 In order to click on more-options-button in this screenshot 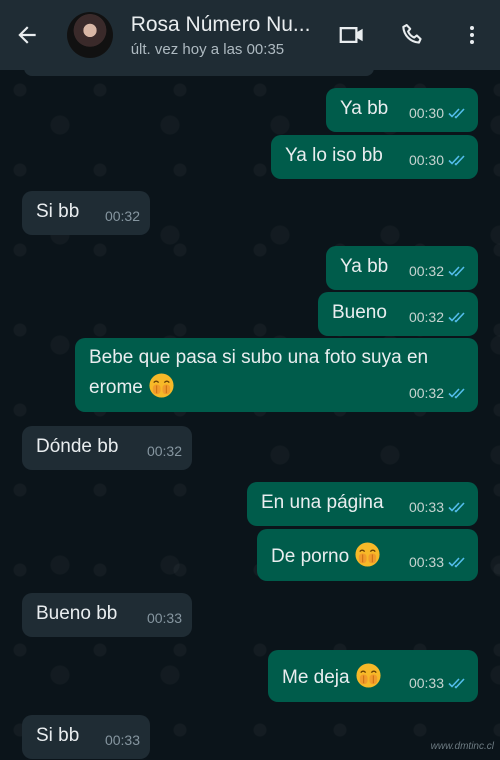, I will do `click(471, 35)`.